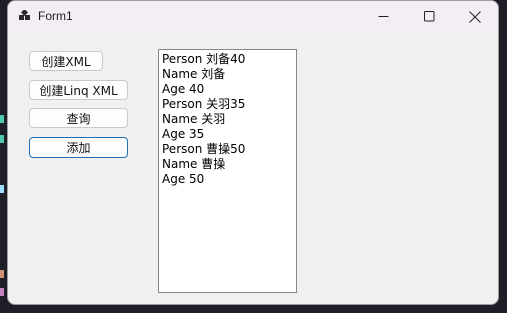 Image resolution: width=507 pixels, height=313 pixels. Describe the element at coordinates (229, 59) in the screenshot. I see `list-item: Person 刘备40` at that location.